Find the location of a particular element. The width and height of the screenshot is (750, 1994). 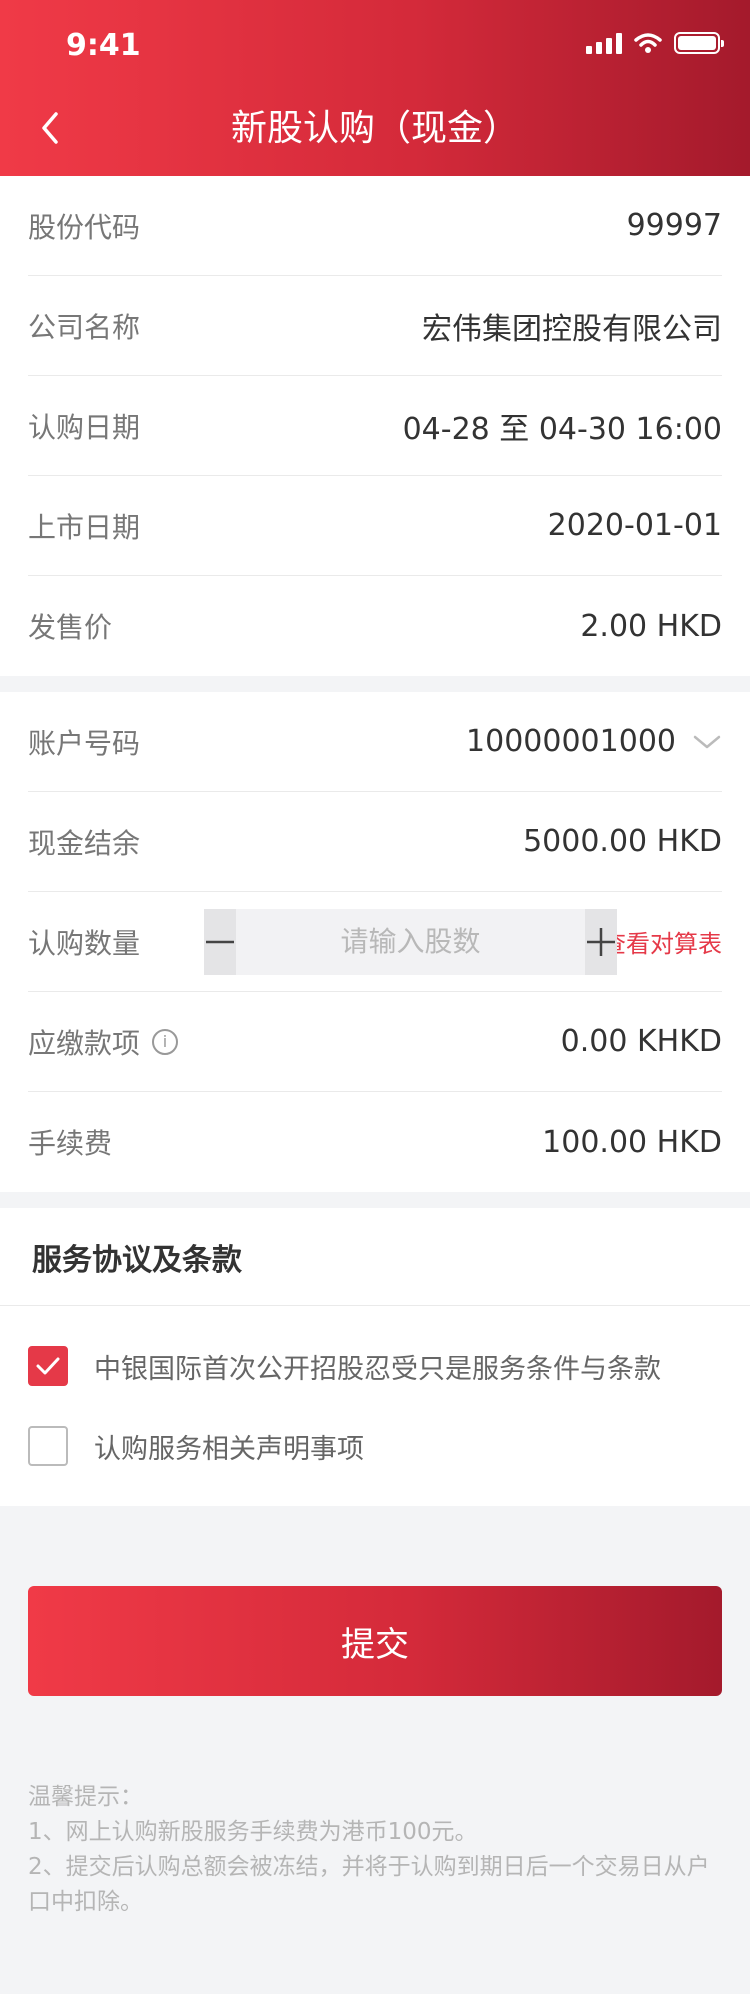

plus-icon is located at coordinates (601, 941).